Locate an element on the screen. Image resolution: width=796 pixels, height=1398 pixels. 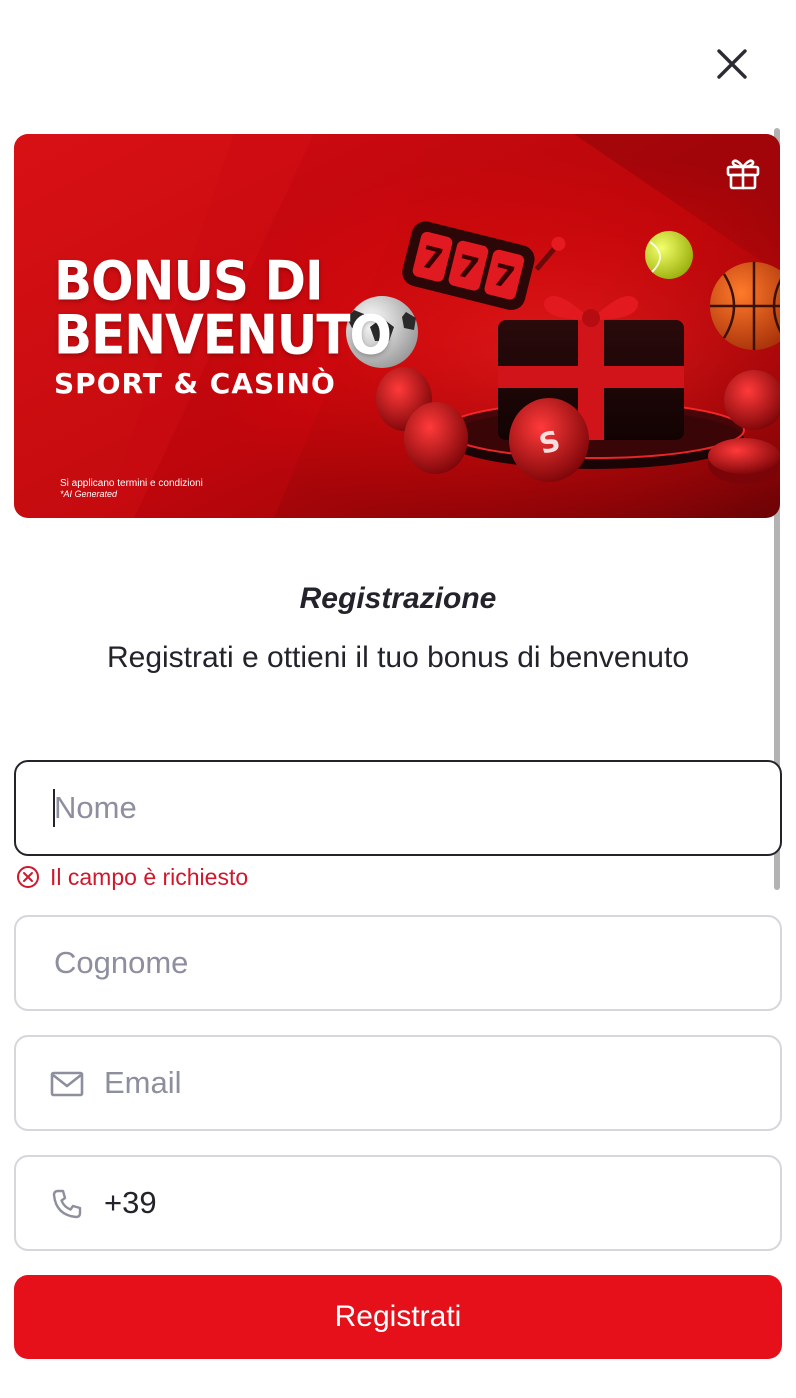
first-name-error-text: Il campo è richiesto is located at coordinates (149, 876).